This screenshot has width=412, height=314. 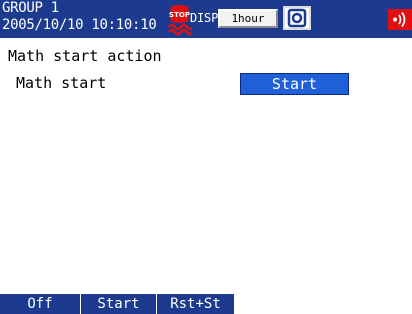 I want to click on display-mode-glyph, so click(x=297, y=18).